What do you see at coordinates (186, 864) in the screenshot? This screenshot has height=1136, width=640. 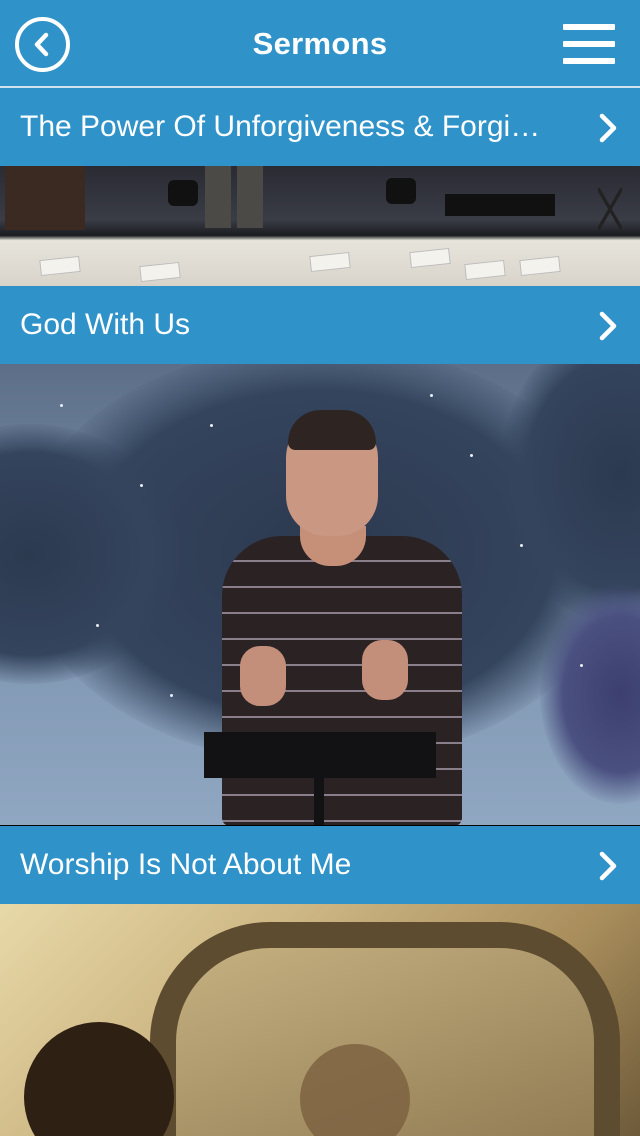 I see `sermon-title: Worship Is Not About Me` at bounding box center [186, 864].